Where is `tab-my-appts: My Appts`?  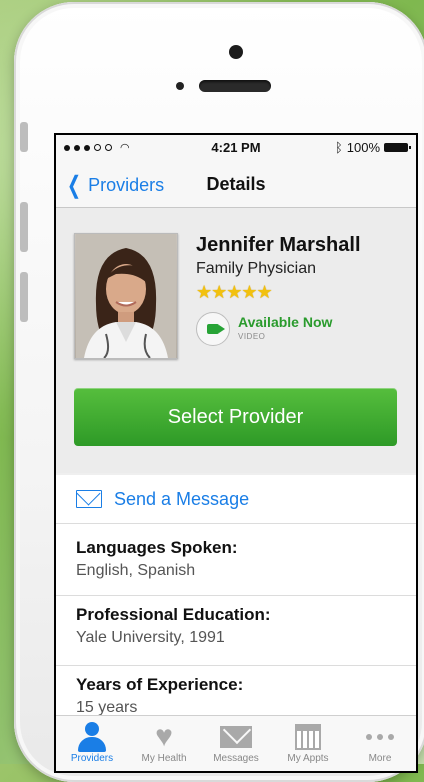
tab-my-appts: My Appts is located at coordinates (308, 743).